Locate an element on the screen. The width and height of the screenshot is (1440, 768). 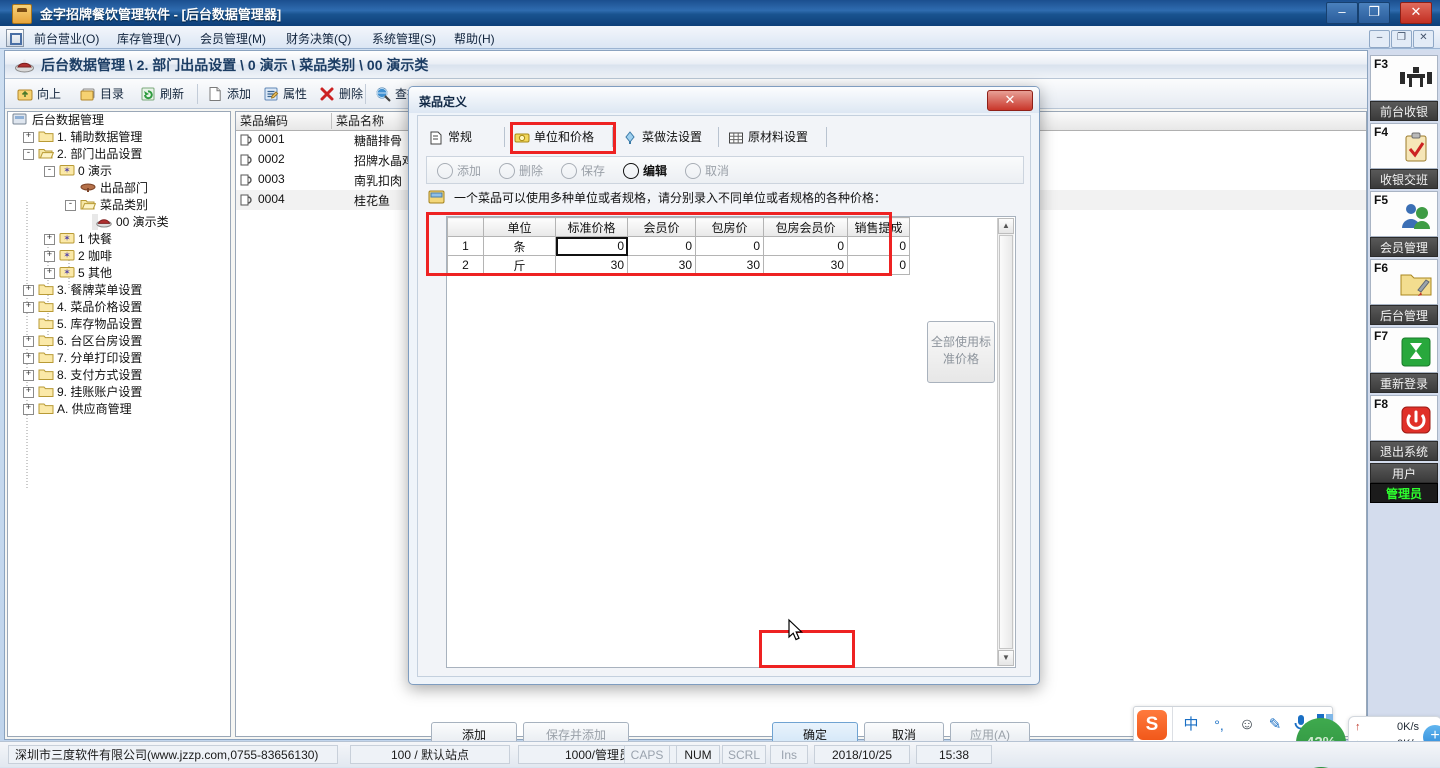
app-logo-icon is located at coordinates (22, 14).